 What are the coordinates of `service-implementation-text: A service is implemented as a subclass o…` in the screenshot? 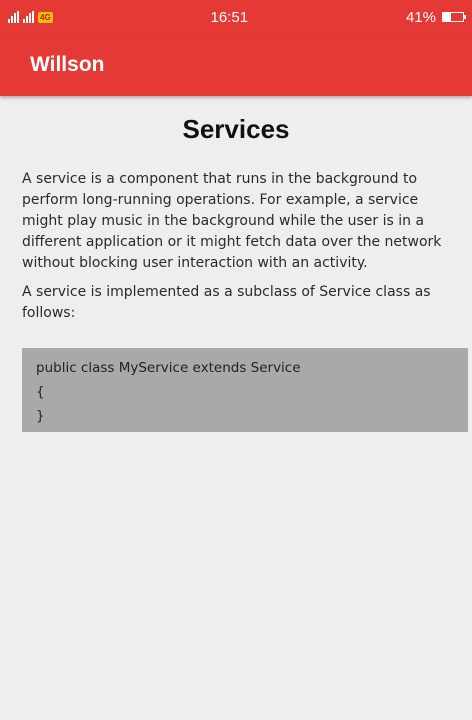 It's located at (226, 302).